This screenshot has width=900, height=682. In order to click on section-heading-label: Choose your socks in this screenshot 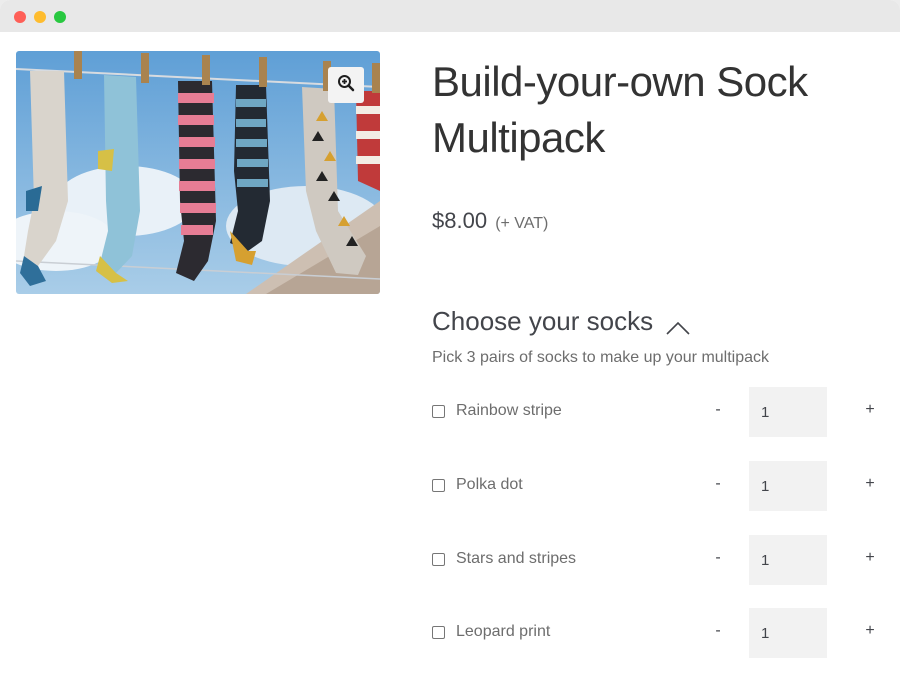, I will do `click(543, 321)`.